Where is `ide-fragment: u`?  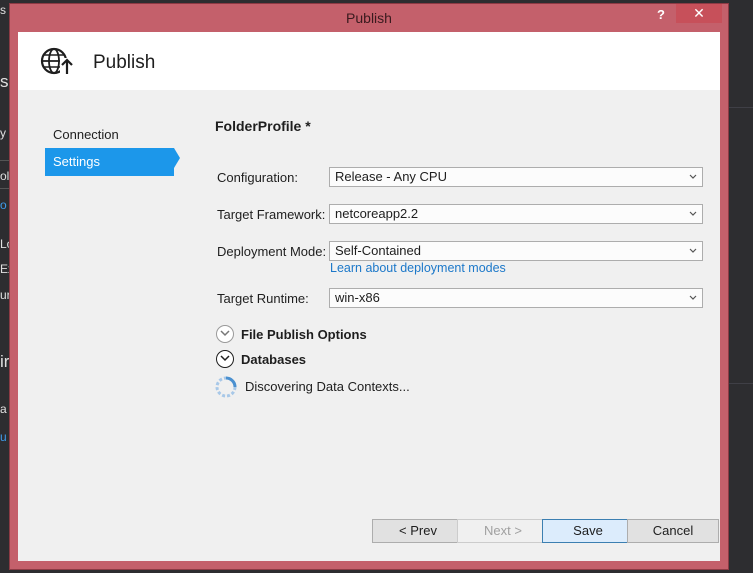 ide-fragment: u is located at coordinates (3, 437).